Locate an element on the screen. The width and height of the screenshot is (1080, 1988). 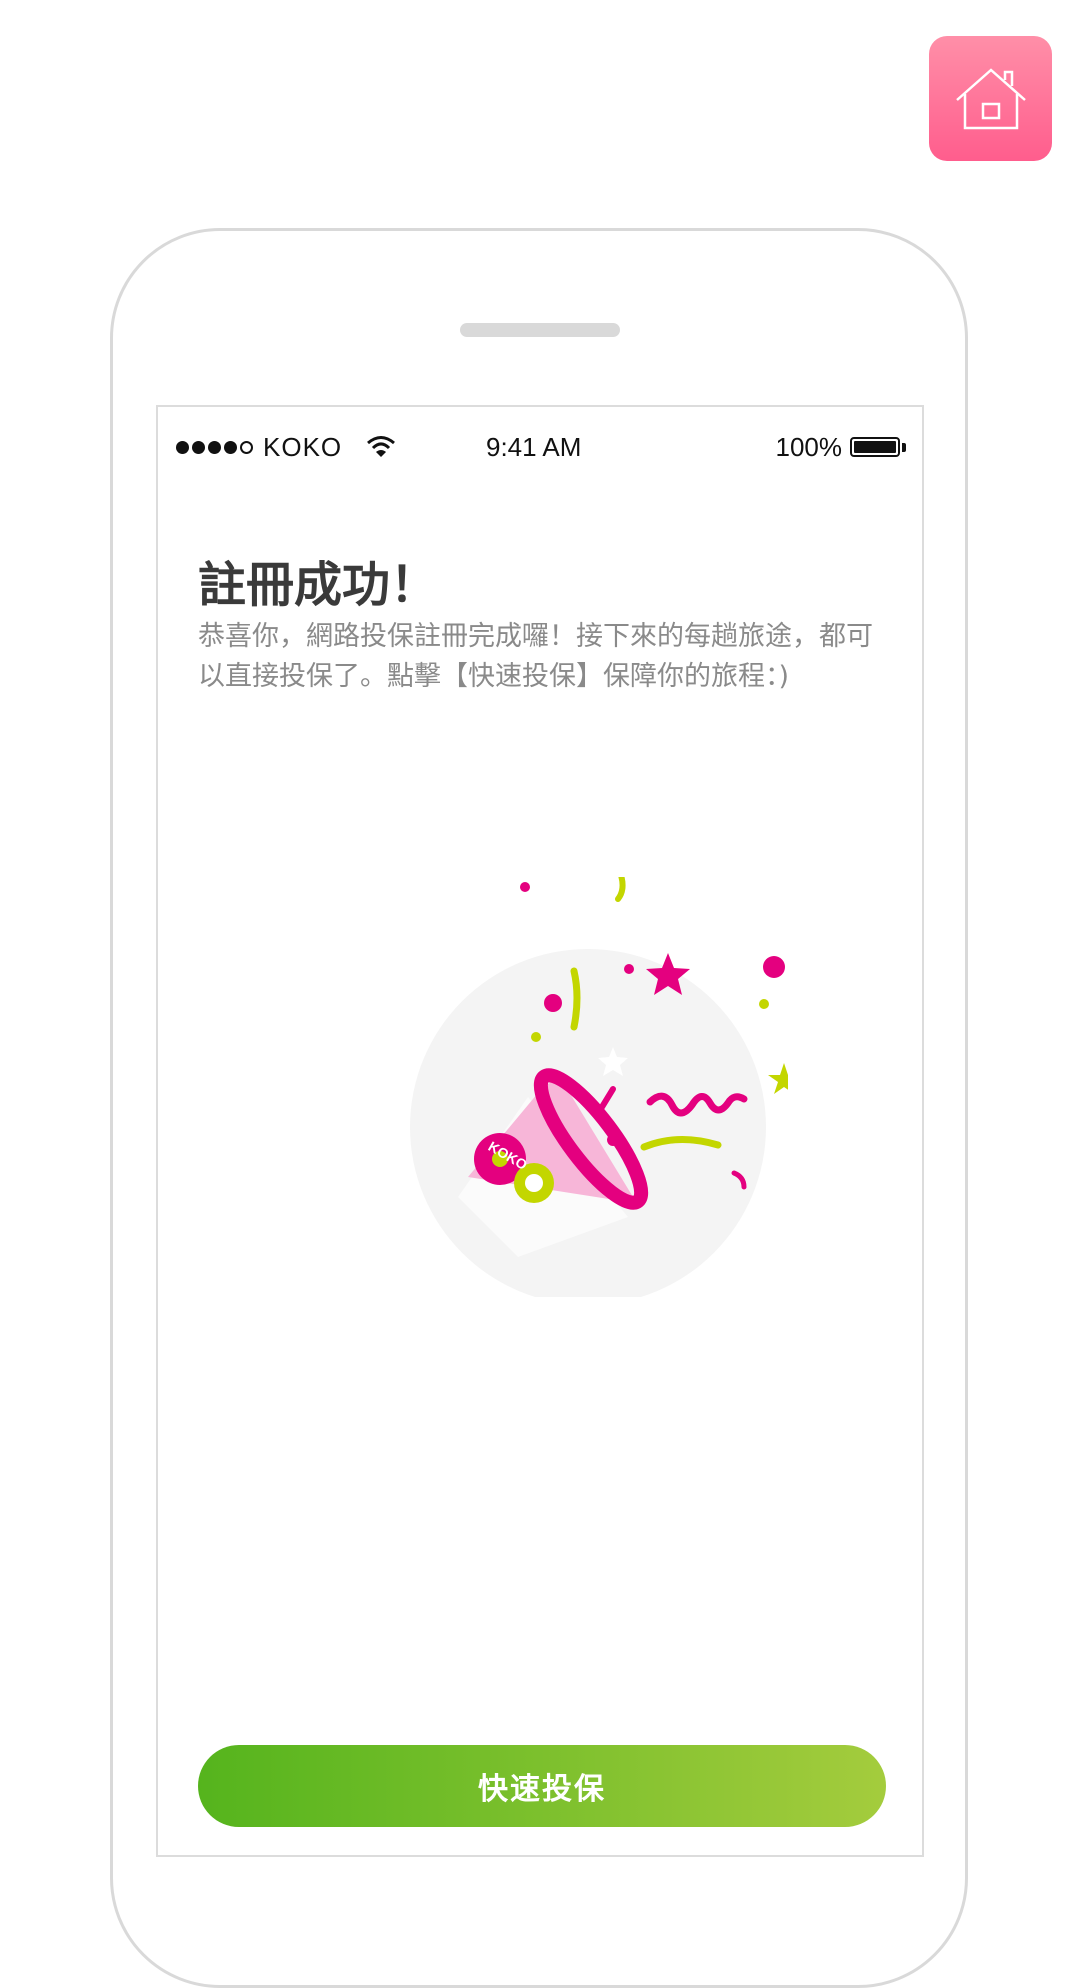
page-title: 註冊成功！ is located at coordinates (318, 585).